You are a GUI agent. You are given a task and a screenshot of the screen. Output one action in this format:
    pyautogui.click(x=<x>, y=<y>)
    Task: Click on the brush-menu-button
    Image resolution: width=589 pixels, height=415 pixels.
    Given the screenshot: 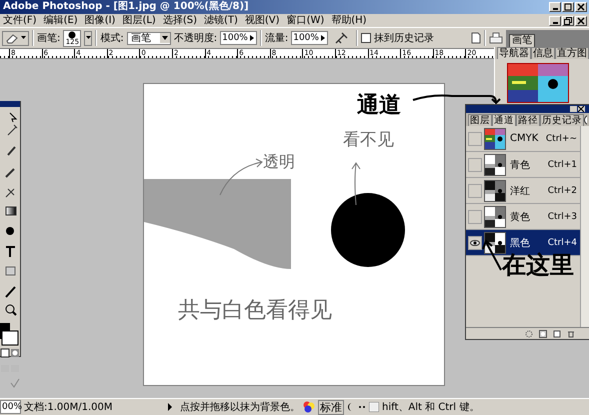 What is the action you would take?
    pyautogui.click(x=88, y=38)
    